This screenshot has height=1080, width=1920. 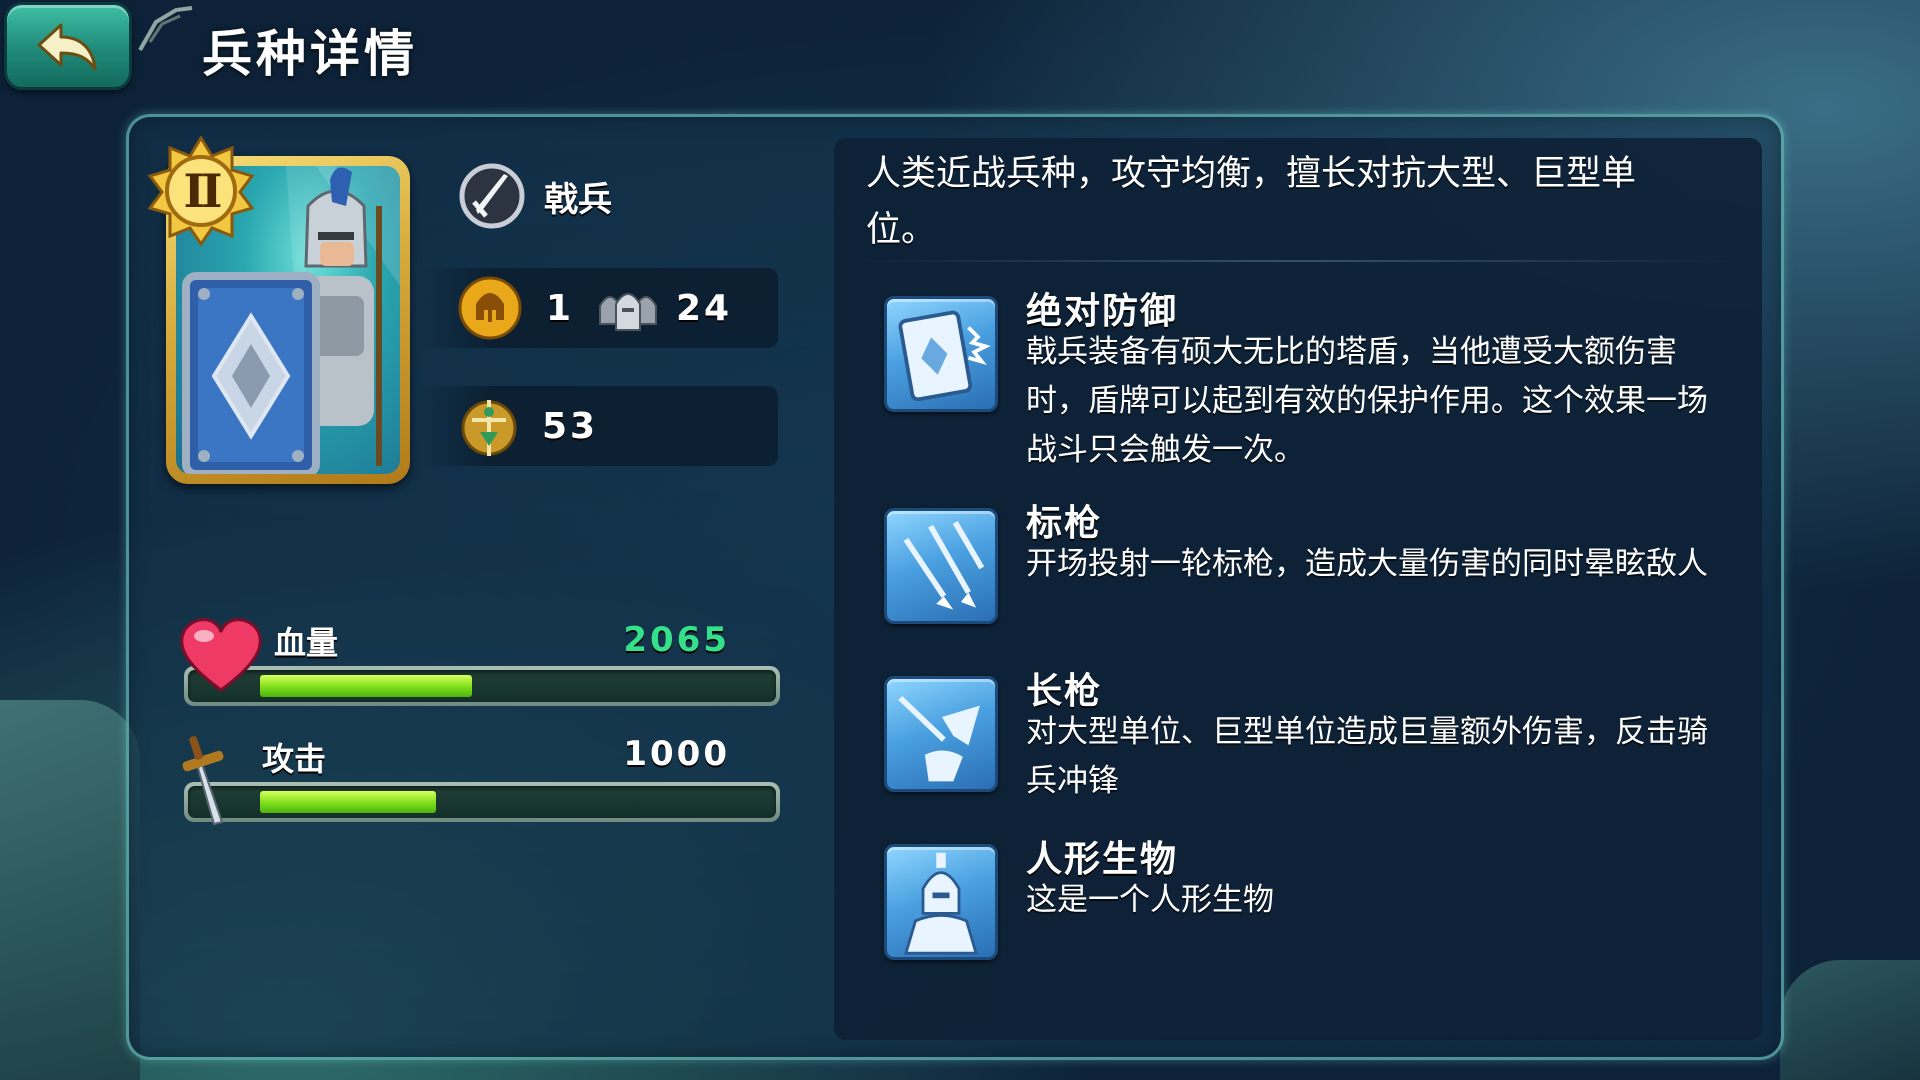 I want to click on javelin-icon, so click(x=941, y=566).